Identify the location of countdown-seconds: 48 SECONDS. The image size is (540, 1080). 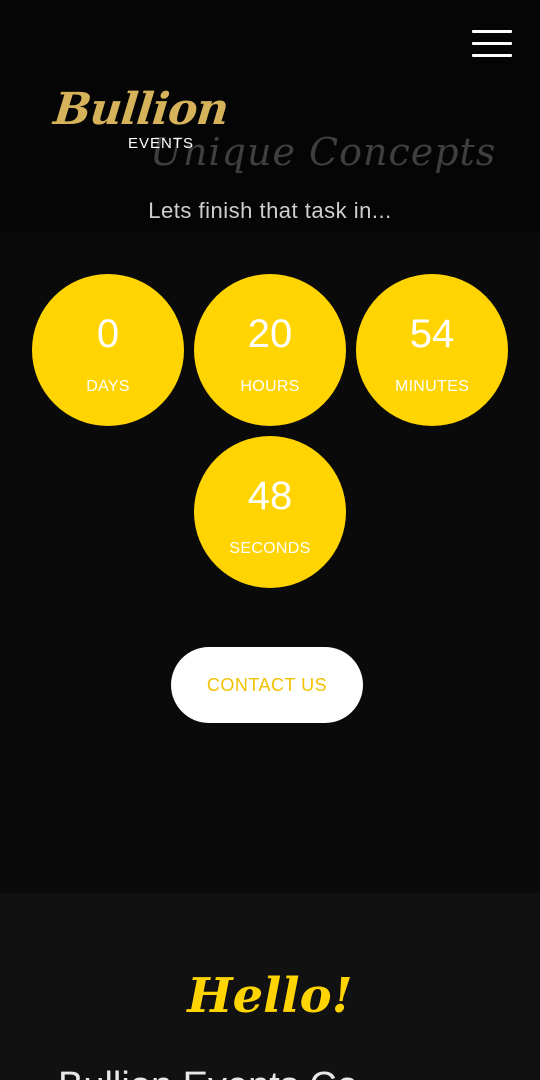
(270, 512).